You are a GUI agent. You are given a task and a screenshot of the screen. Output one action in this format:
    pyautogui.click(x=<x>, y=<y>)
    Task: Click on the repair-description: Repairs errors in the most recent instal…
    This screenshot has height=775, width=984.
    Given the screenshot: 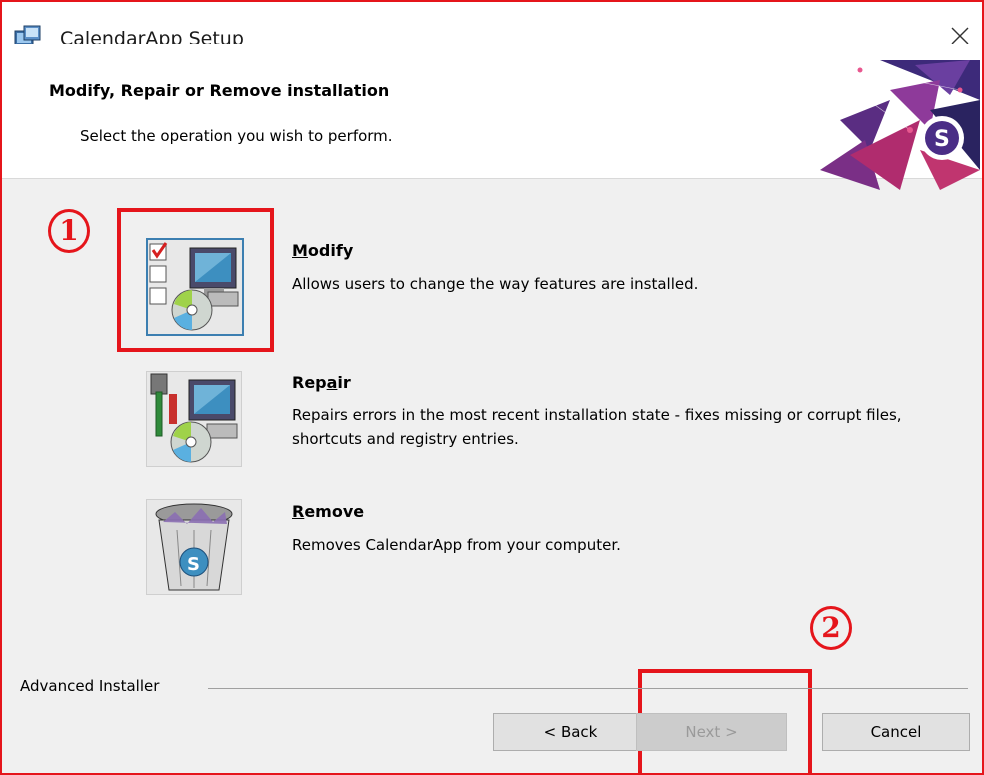 What is the action you would take?
    pyautogui.click(x=597, y=427)
    